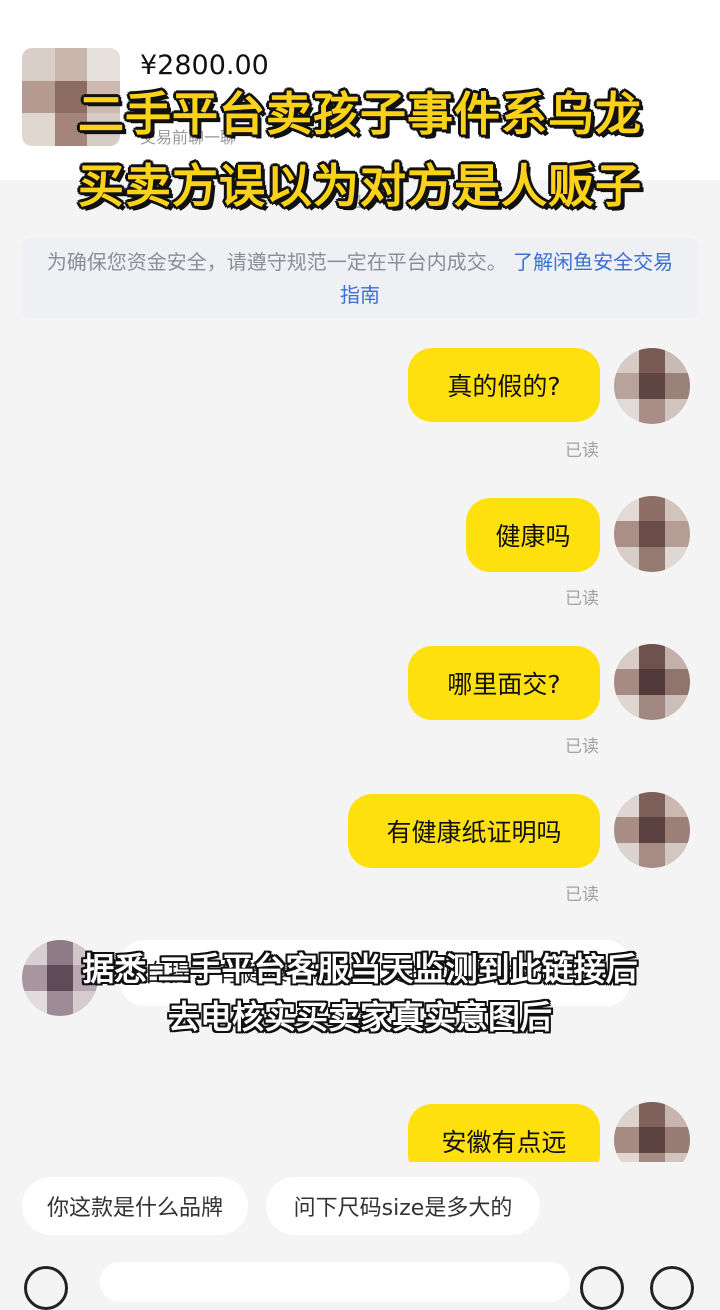 This screenshot has height=1310, width=720. I want to click on safety-notice-text: 为确保您资金安全，请遵守规范一定在平台内成交。, so click(276, 262).